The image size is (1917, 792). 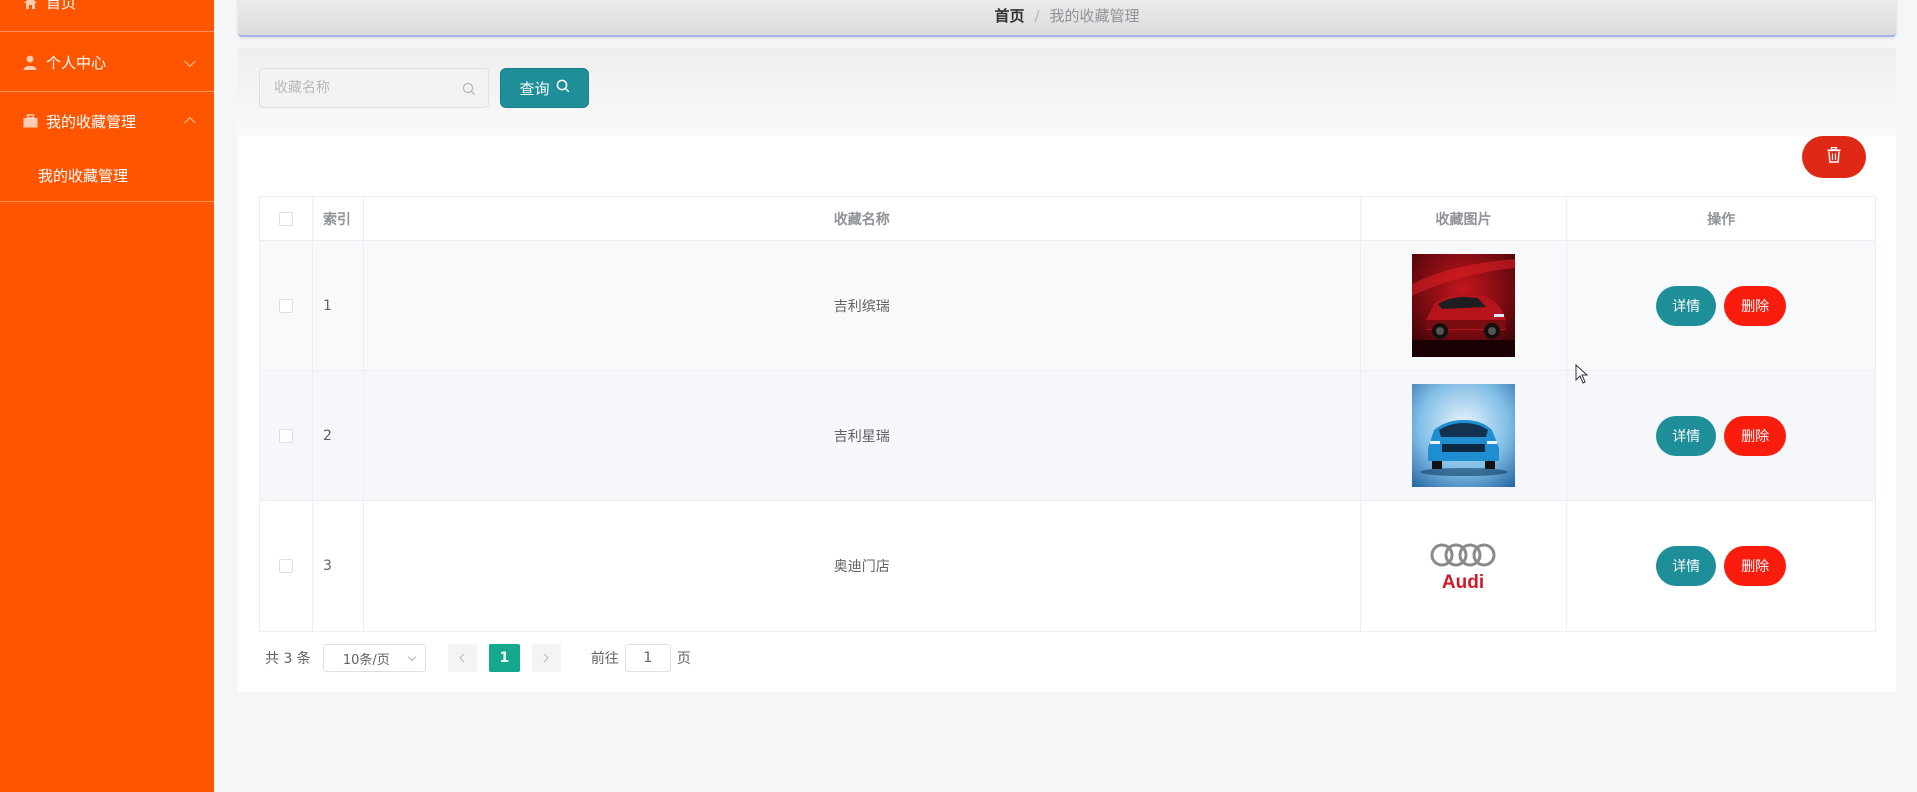 What do you see at coordinates (1009, 15) in the screenshot?
I see `breadcrumb-home: 首页` at bounding box center [1009, 15].